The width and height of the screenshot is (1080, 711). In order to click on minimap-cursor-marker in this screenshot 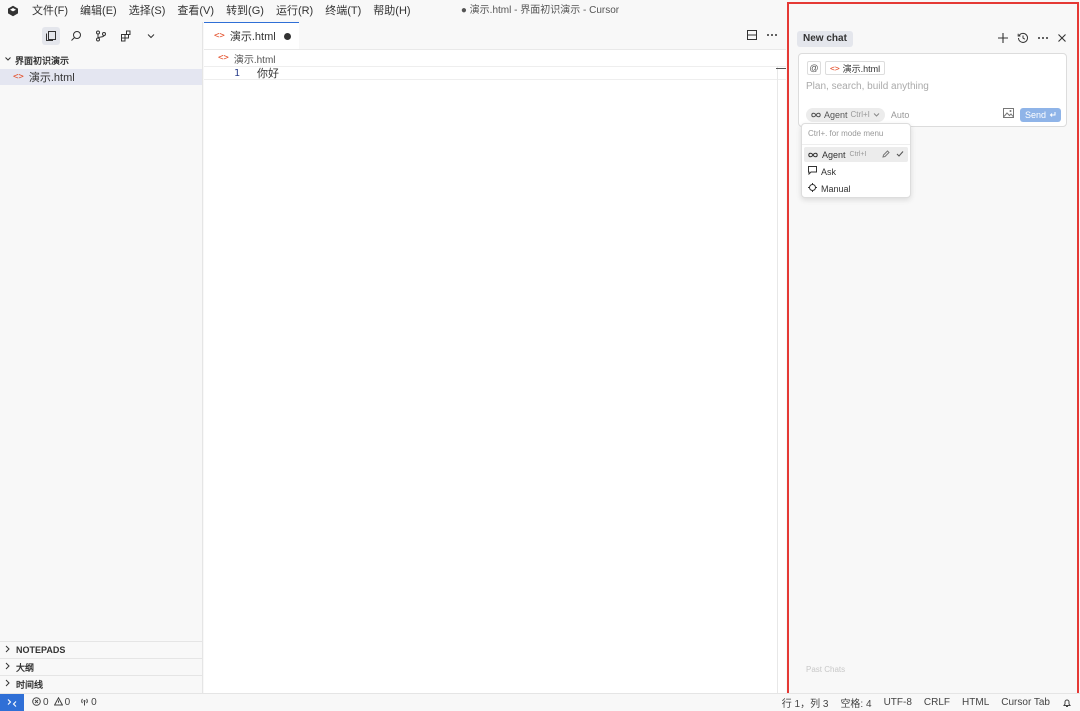, I will do `click(781, 68)`.